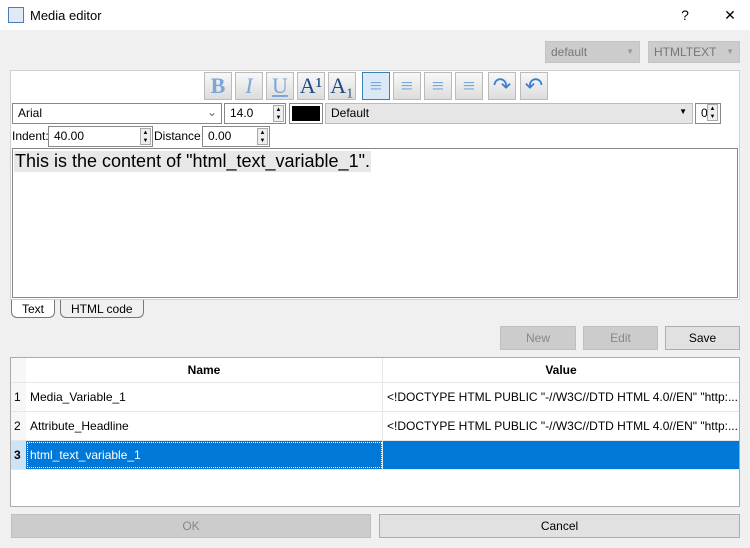 This screenshot has width=750, height=548. What do you see at coordinates (218, 86) in the screenshot?
I see `bold-button: B` at bounding box center [218, 86].